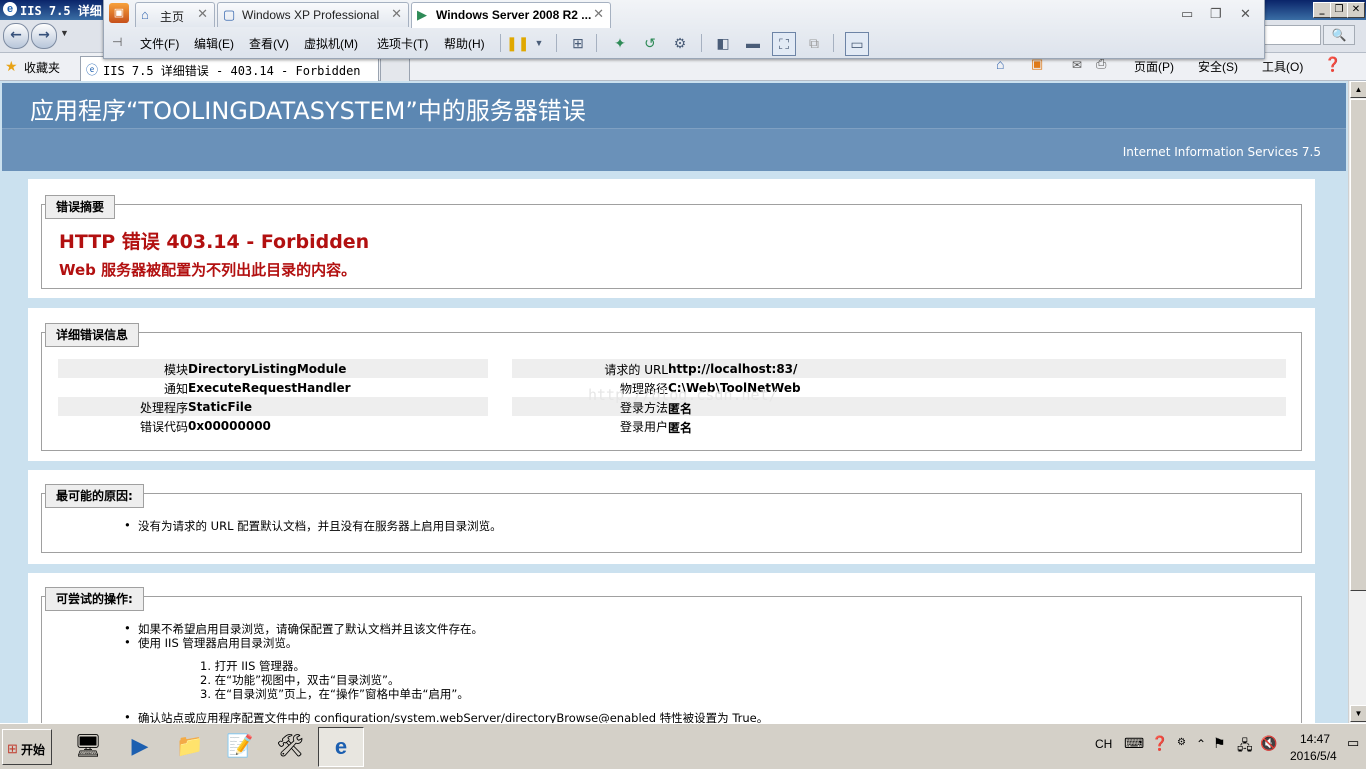 The image size is (1366, 769). I want to click on detail-row: 通知 ExecuteRequestHandler, so click(273, 387).